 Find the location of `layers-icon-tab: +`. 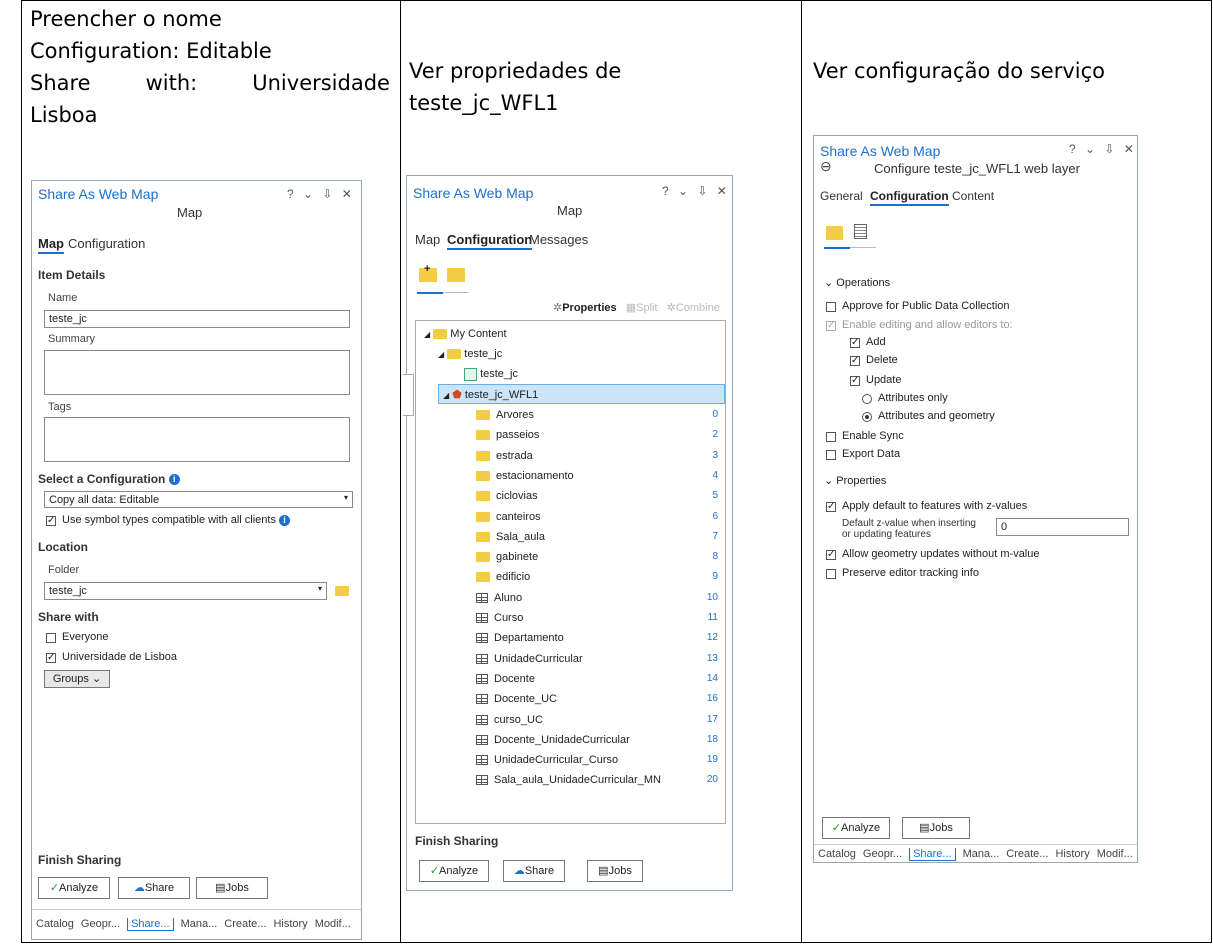

layers-icon-tab: + is located at coordinates (428, 272).